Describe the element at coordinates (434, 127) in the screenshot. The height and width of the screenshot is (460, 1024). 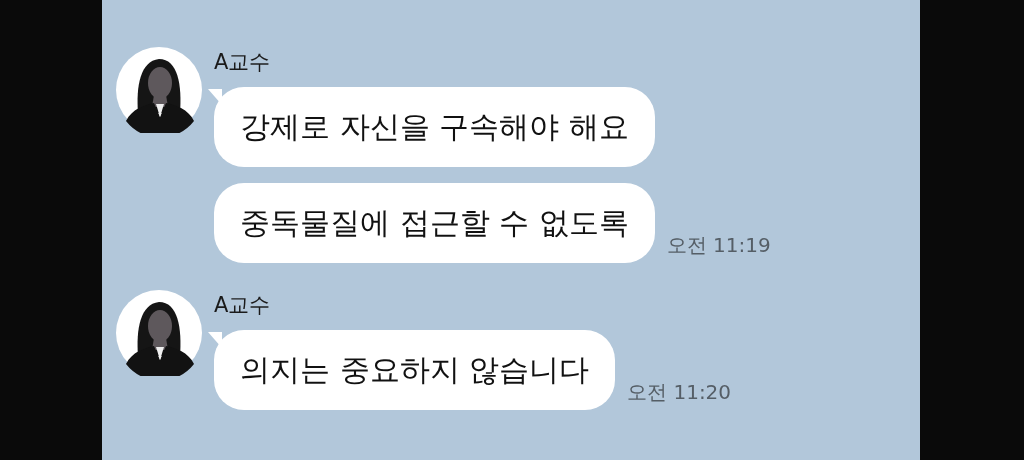
I see `message-bubble: 강제로 자신을 구속해야 해요` at that location.